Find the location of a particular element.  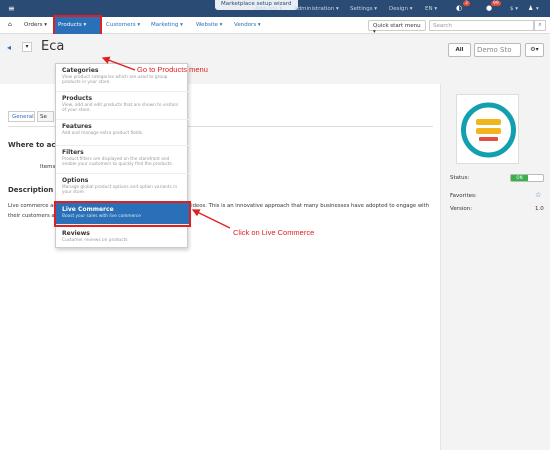

arrow-to-live-commerce is located at coordinates (211, 219).